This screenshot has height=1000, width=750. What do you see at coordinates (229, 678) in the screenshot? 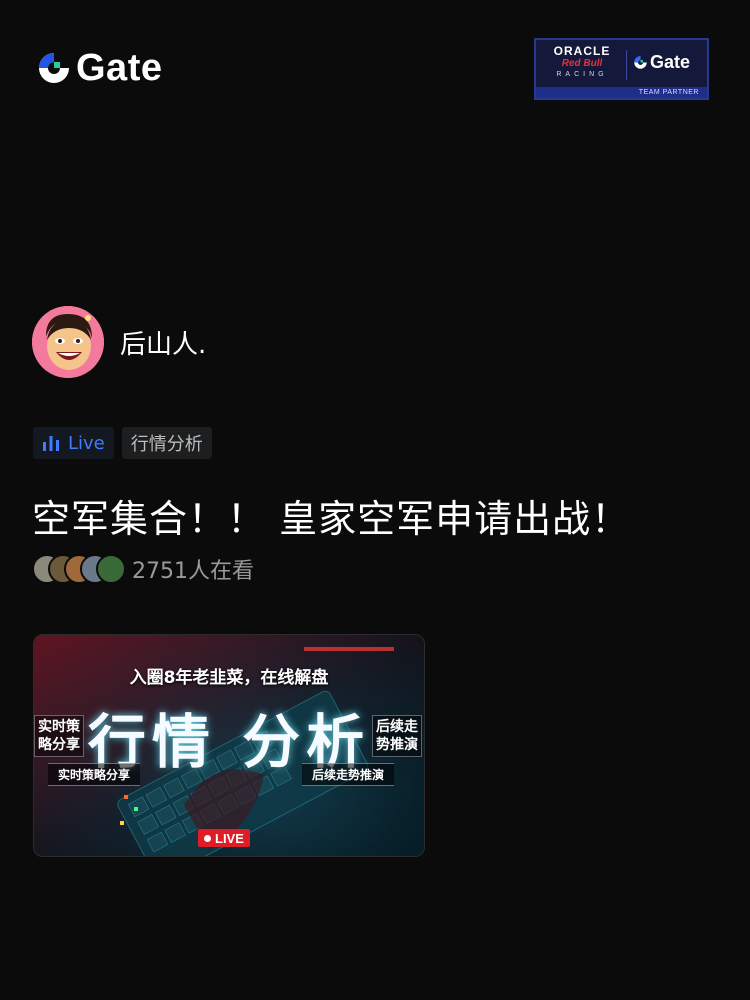
I see `thumb-headline: 入圈8年老韭菜，在线解盘` at bounding box center [229, 678].